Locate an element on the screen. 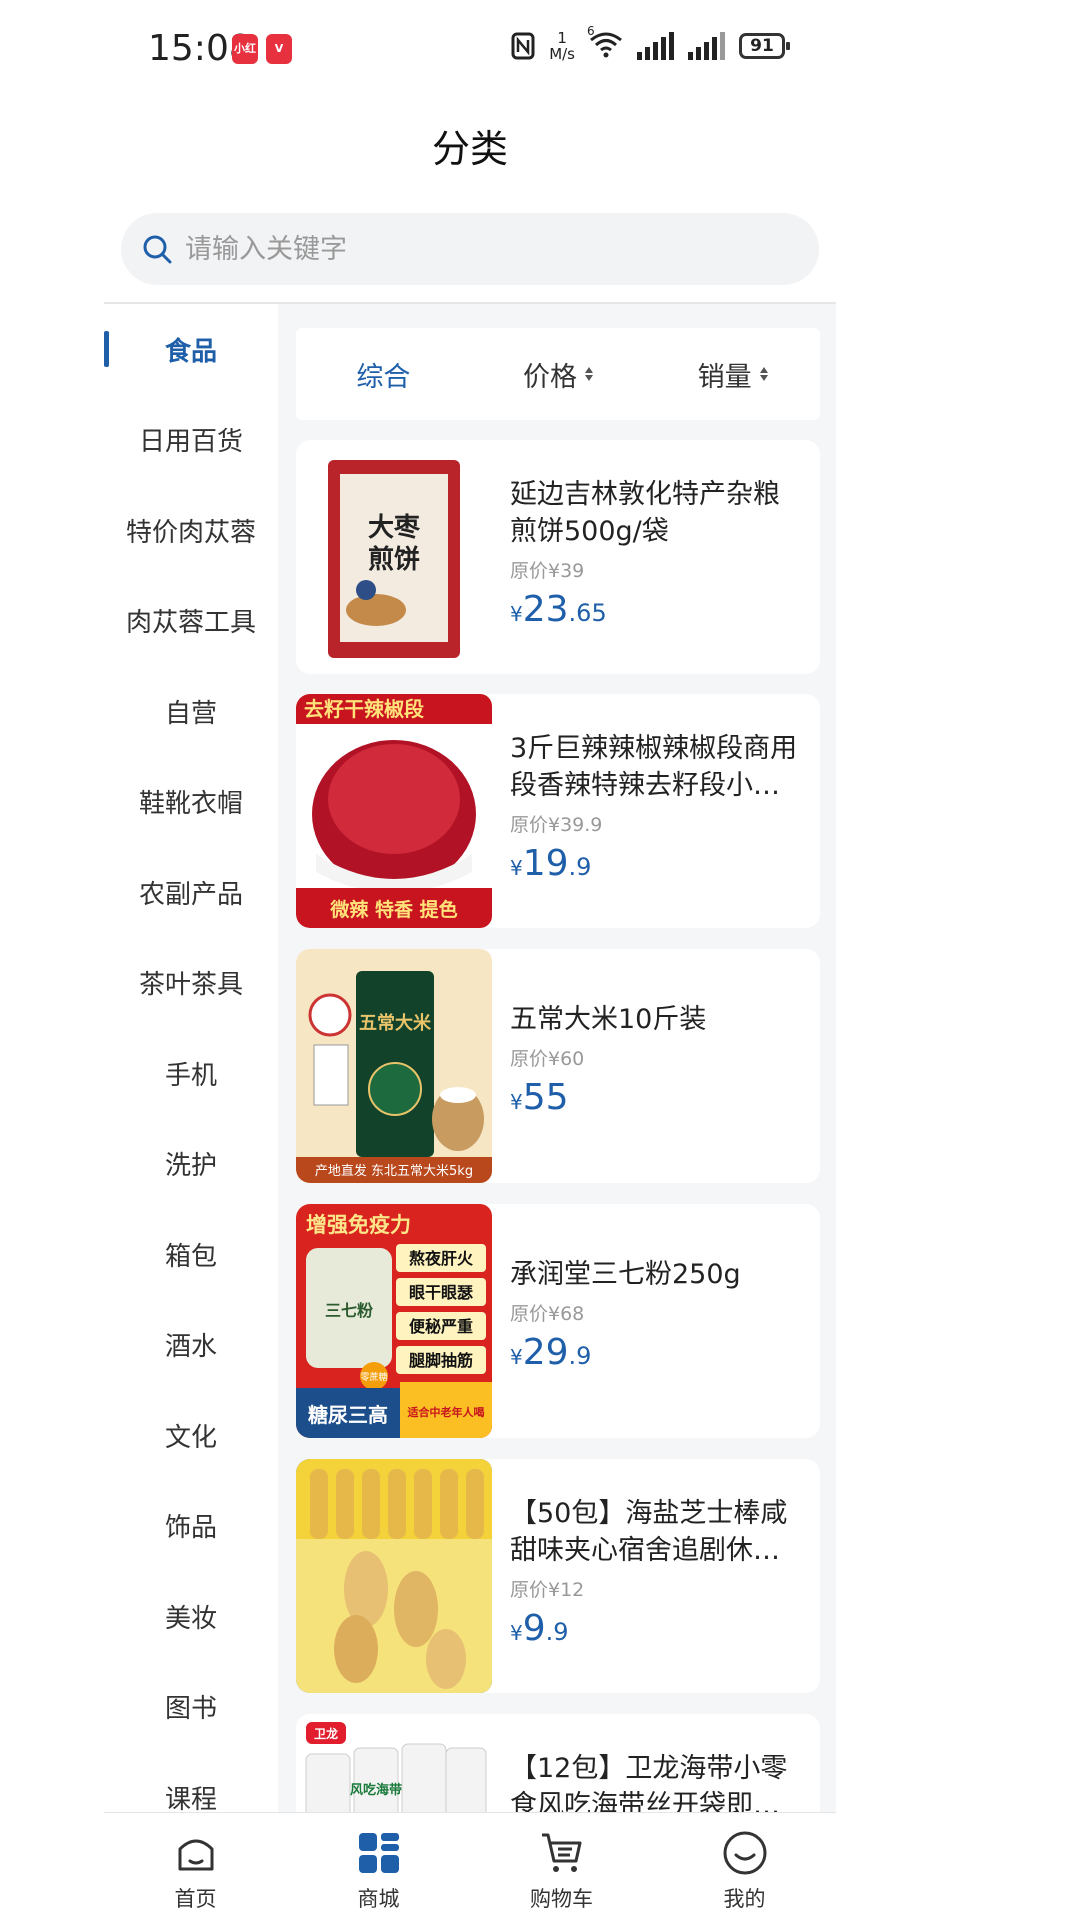 Image resolution: width=1080 pixels, height=1920 pixels. product-card: 大枣 煎饼 延边吉林敦化特产杂粮煎饼500g/袋 原价¥39 ¥23.65 is located at coordinates (558, 557).